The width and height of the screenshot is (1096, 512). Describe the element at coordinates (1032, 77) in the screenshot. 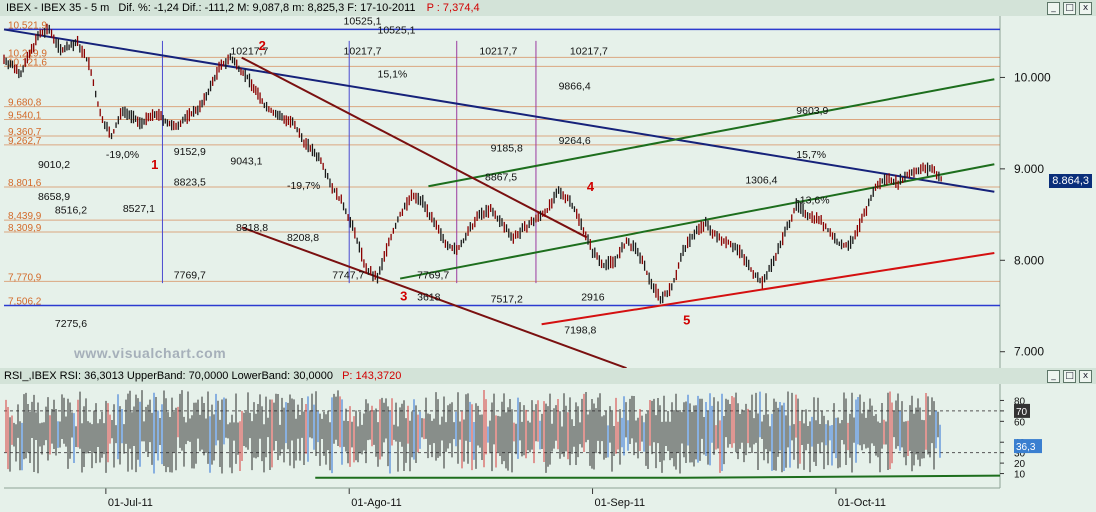

I see `y-tick-label: 10.000` at that location.